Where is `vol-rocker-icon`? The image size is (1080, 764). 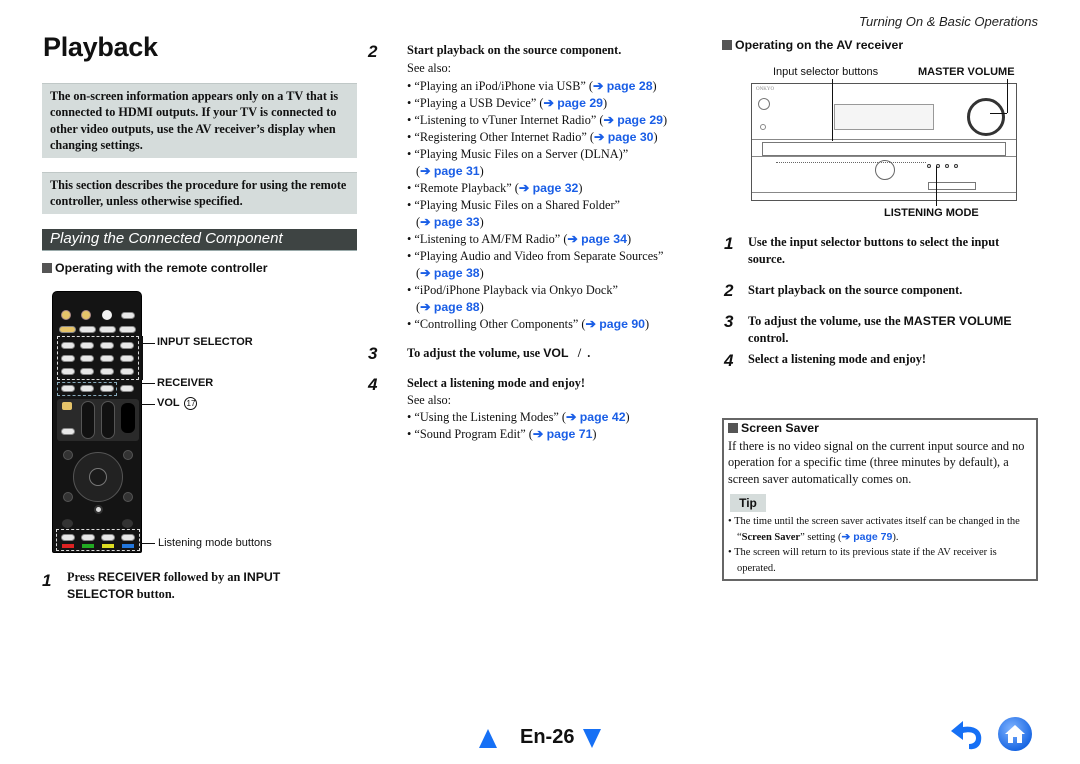
vol-rocker-icon is located at coordinates (108, 420).